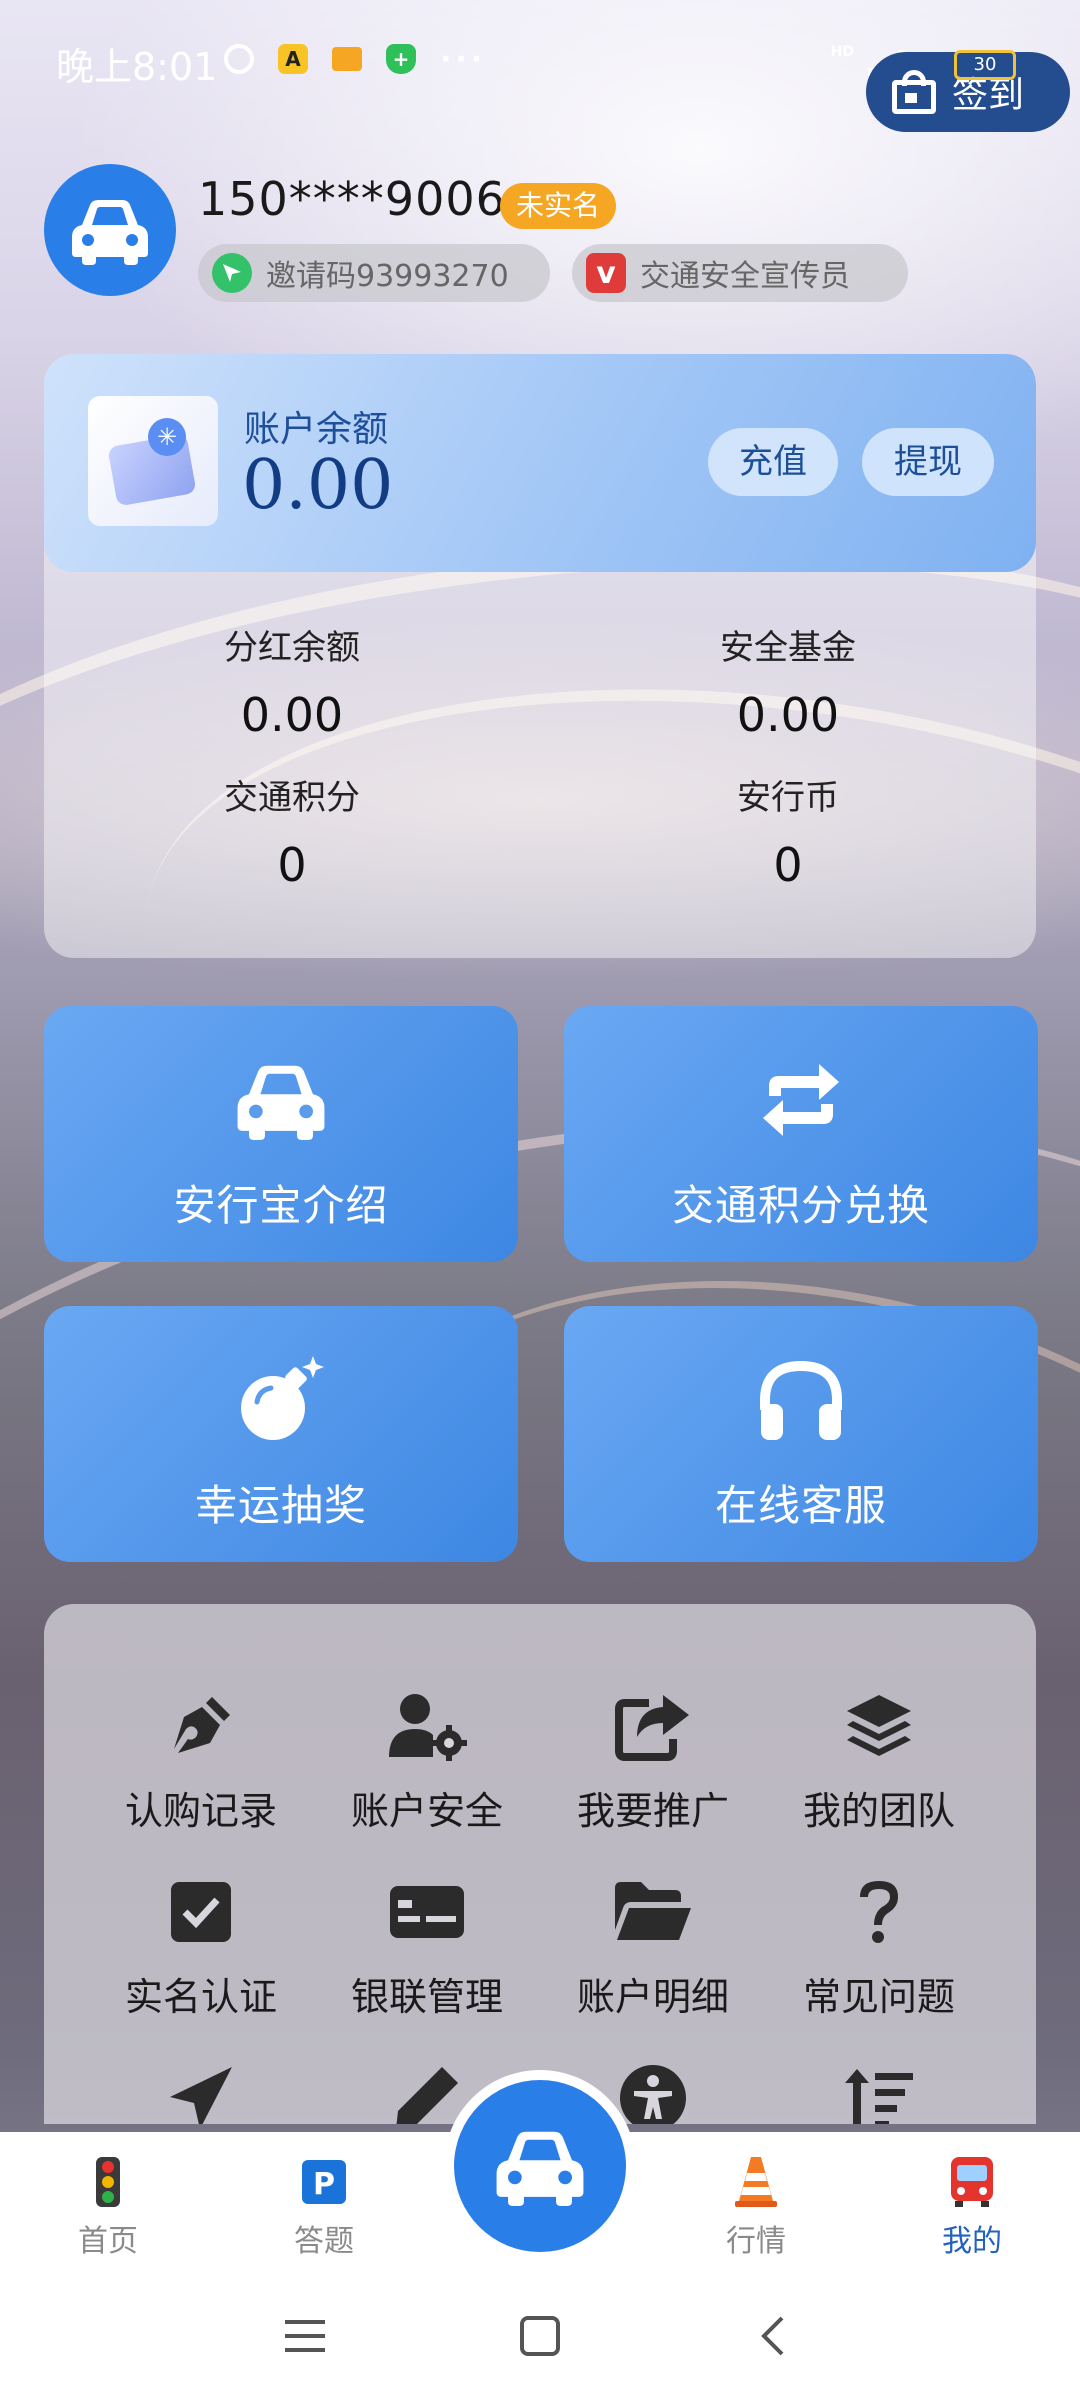  I want to click on wallet-icon: ✳, so click(153, 461).